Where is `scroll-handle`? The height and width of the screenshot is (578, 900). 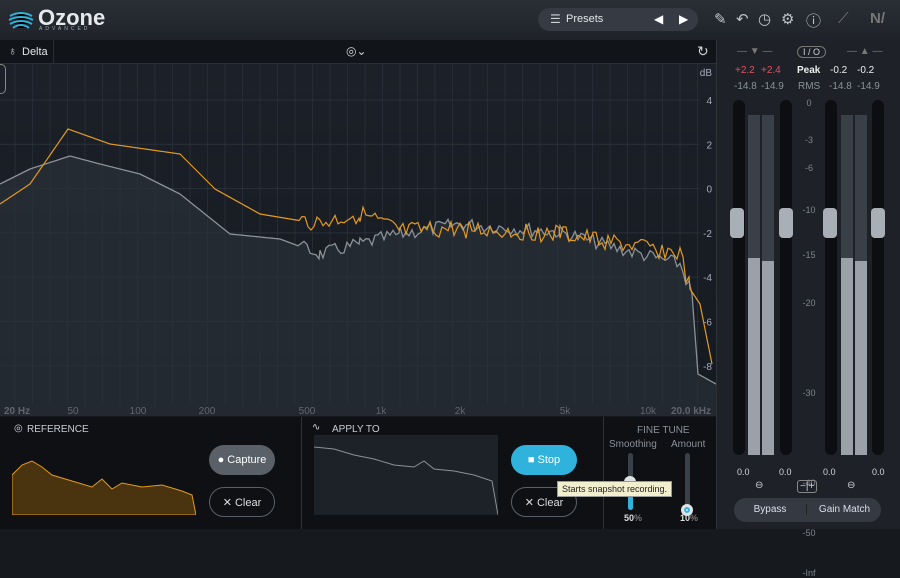 scroll-handle is located at coordinates (3, 79).